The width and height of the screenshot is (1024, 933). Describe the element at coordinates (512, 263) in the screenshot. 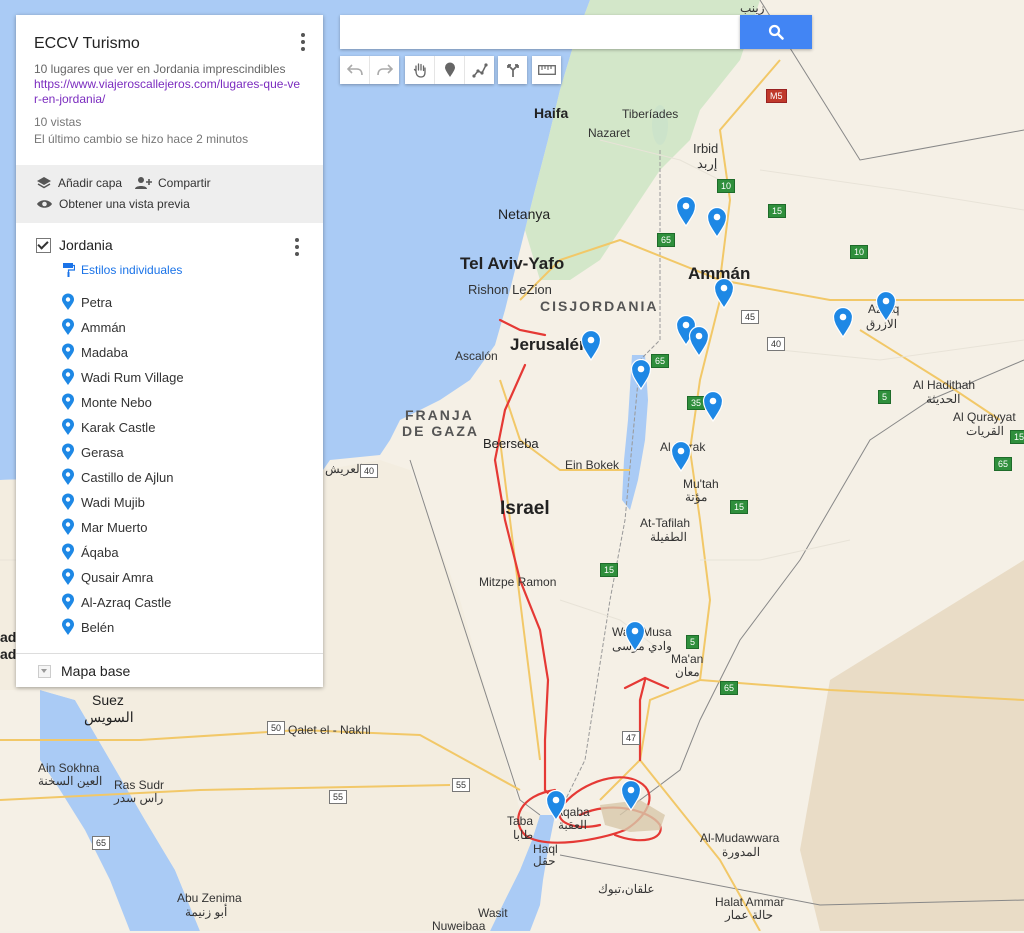

I see `map-label-telaviv: Tel Aviv-Yafo` at that location.